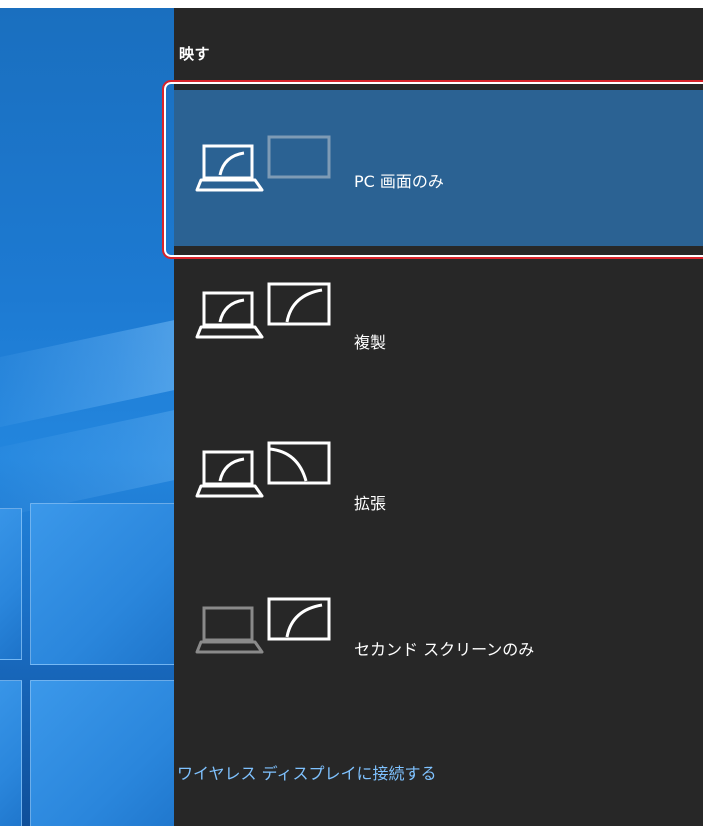 The width and height of the screenshot is (703, 834). Describe the element at coordinates (370, 503) in the screenshot. I see `option-label: 拡張` at that location.